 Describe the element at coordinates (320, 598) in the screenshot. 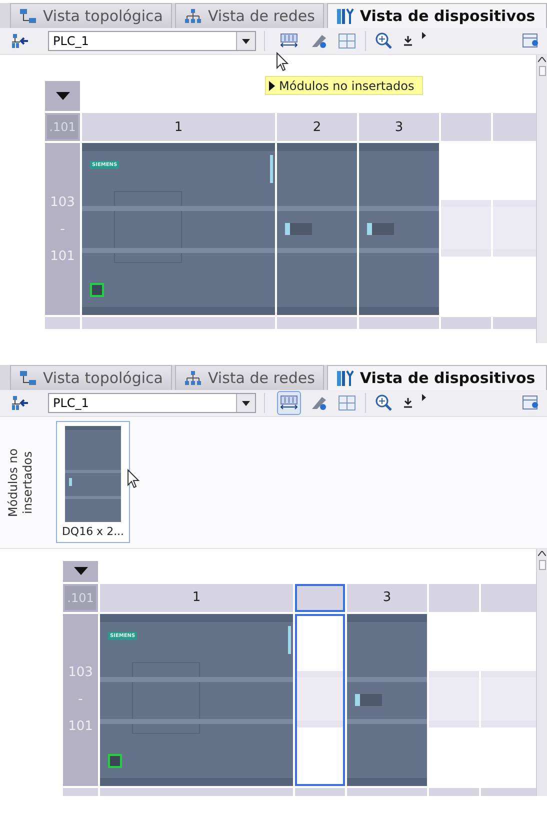

I see `slot-header` at that location.